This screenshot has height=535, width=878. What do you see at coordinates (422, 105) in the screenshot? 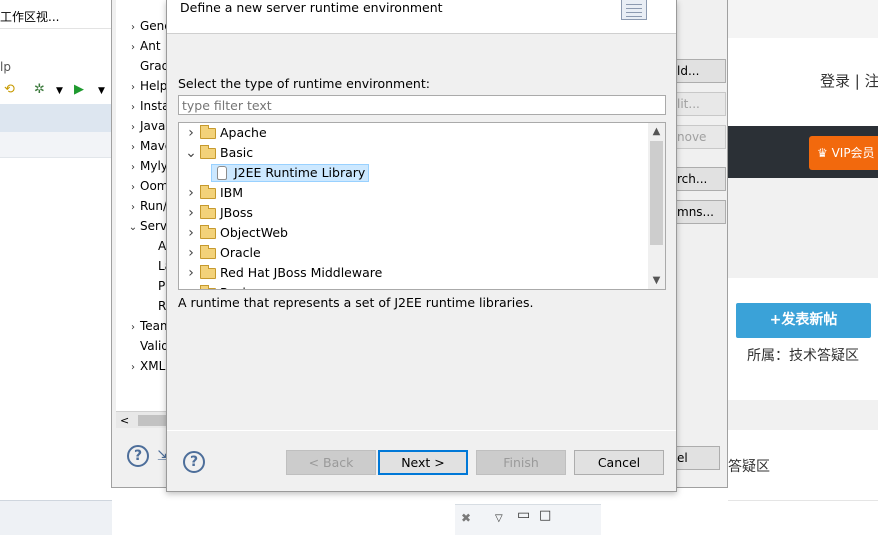
I see `filter-input` at bounding box center [422, 105].